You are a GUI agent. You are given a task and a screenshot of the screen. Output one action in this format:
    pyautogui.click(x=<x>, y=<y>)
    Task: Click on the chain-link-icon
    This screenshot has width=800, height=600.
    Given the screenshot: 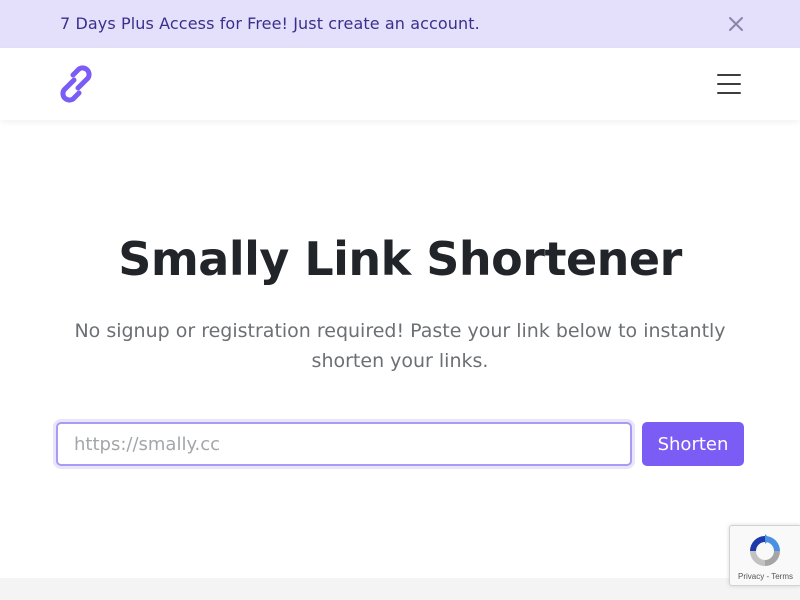 What is the action you would take?
    pyautogui.click(x=76, y=84)
    